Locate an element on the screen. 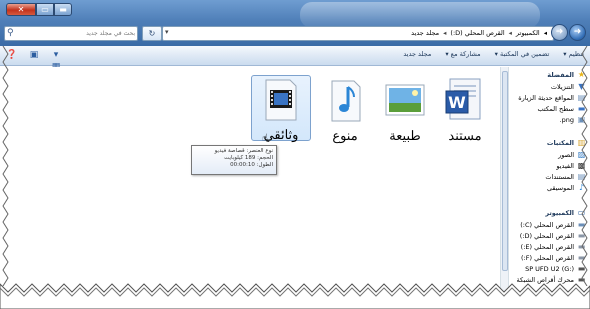 The image size is (590, 309). nav-item-label: القرص المحلي (F:) is located at coordinates (547, 258).